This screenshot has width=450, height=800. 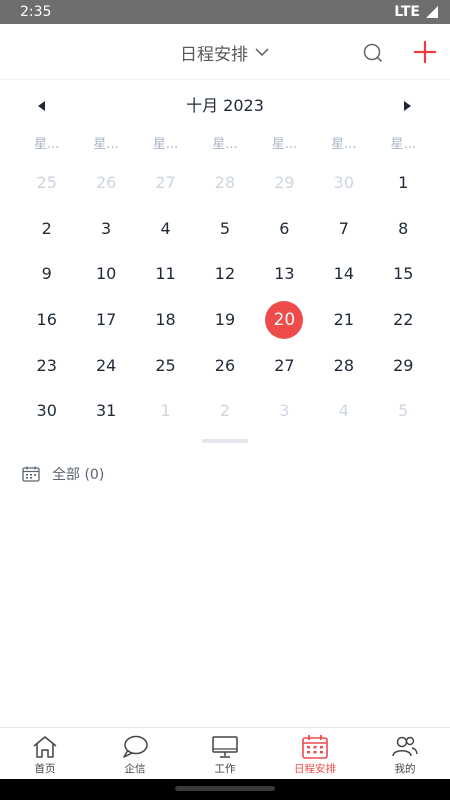 I want to click on calendar-day: 10, so click(x=105, y=274).